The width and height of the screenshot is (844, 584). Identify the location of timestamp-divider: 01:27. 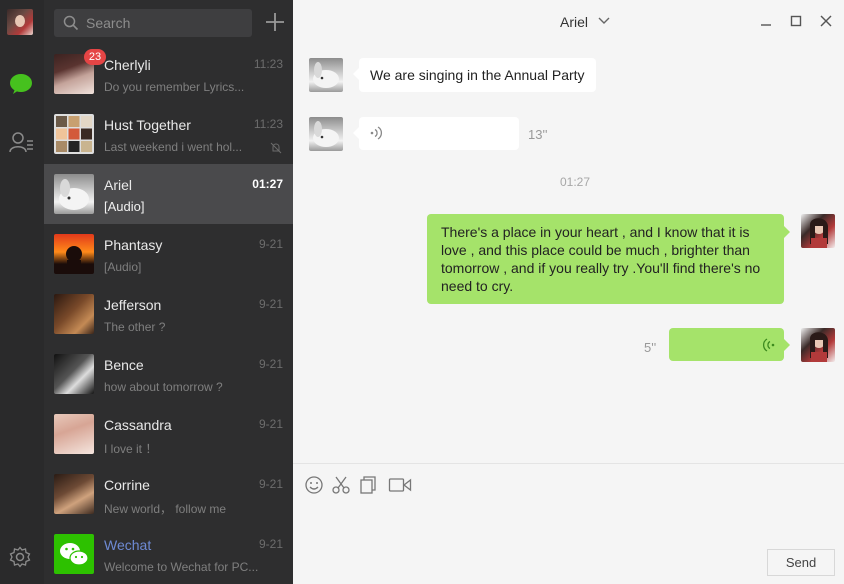
(575, 182).